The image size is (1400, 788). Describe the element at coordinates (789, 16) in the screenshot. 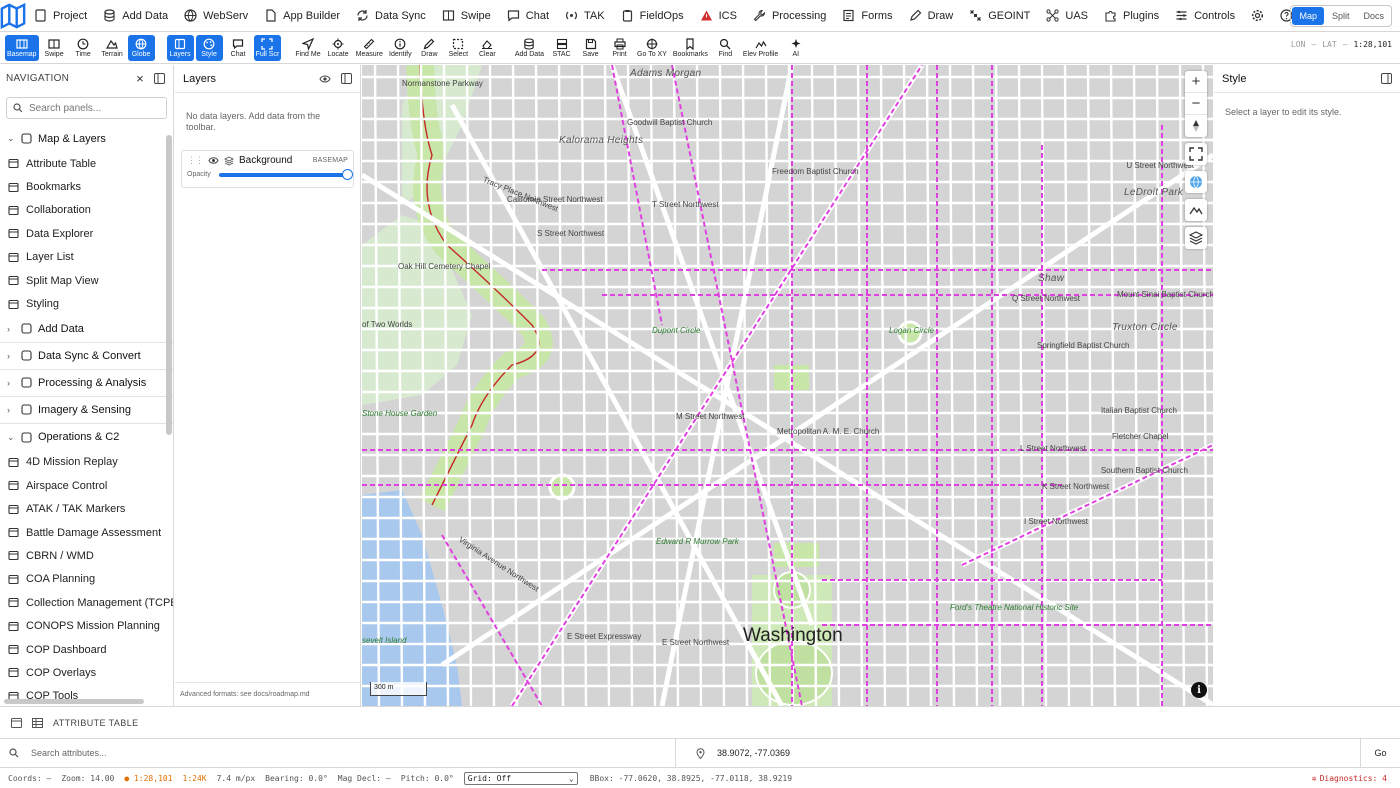

I see `menu-processing-button: Processing` at that location.